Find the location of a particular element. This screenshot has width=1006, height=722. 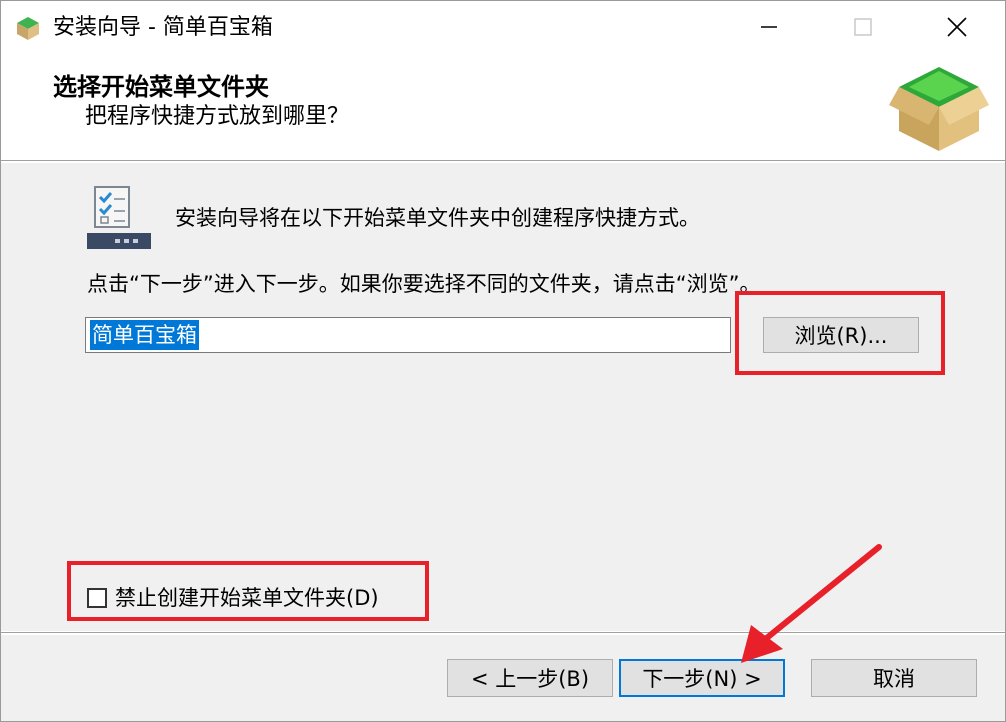

app-icon is located at coordinates (28, 28).